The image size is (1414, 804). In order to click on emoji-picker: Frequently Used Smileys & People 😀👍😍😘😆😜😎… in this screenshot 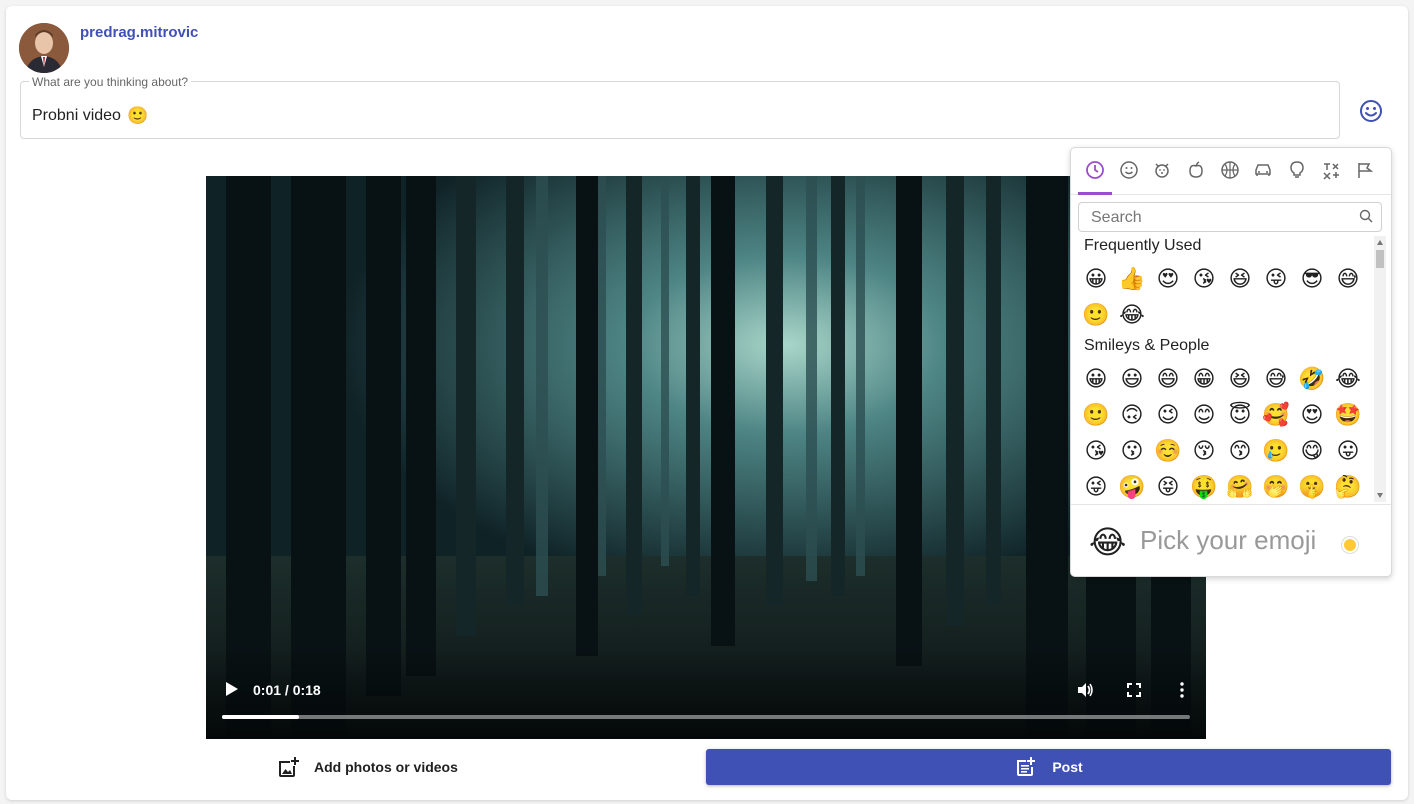, I will do `click(1231, 362)`.